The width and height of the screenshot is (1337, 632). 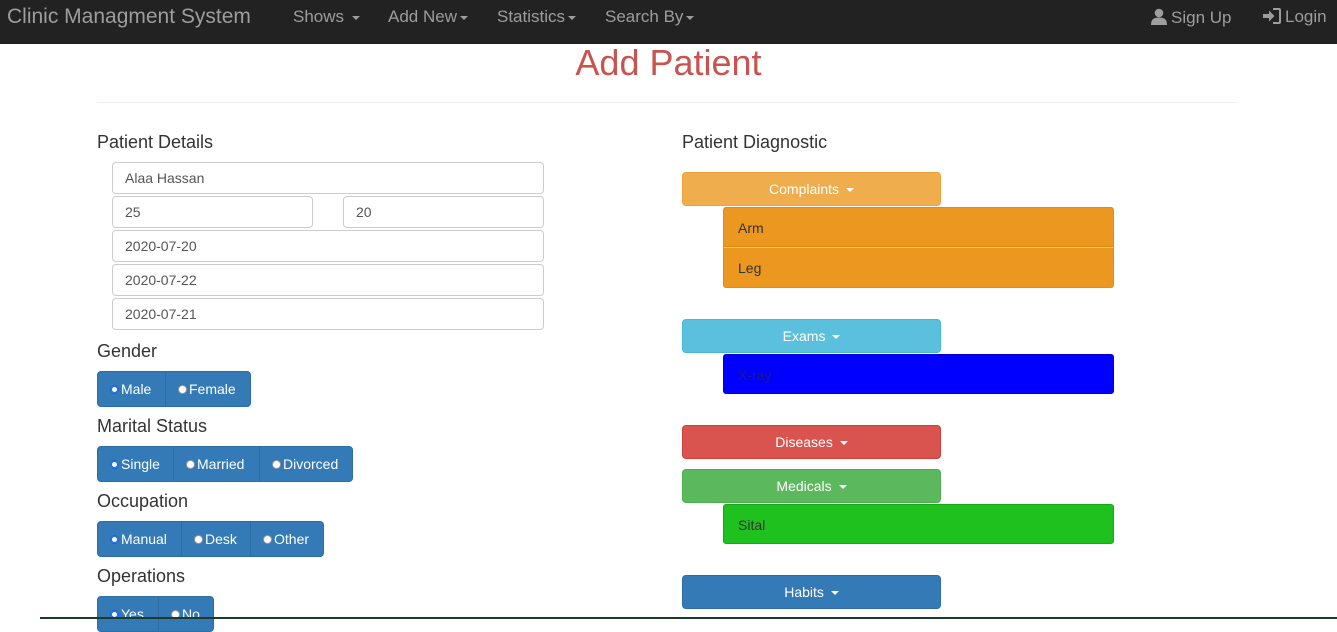 What do you see at coordinates (1159, 16) in the screenshot?
I see `user-icon` at bounding box center [1159, 16].